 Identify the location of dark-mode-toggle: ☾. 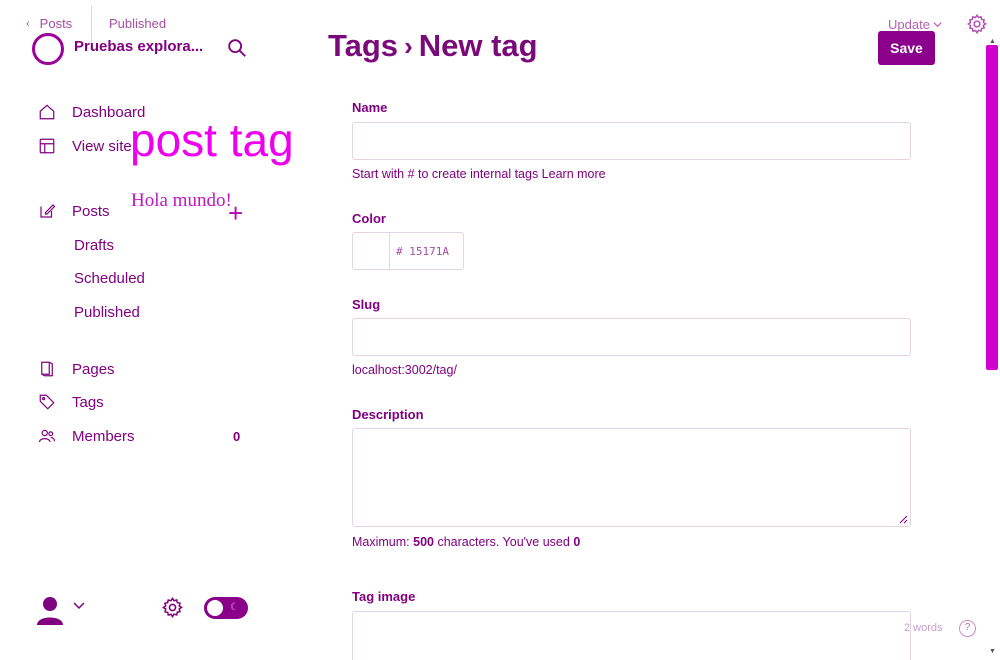
(226, 608).